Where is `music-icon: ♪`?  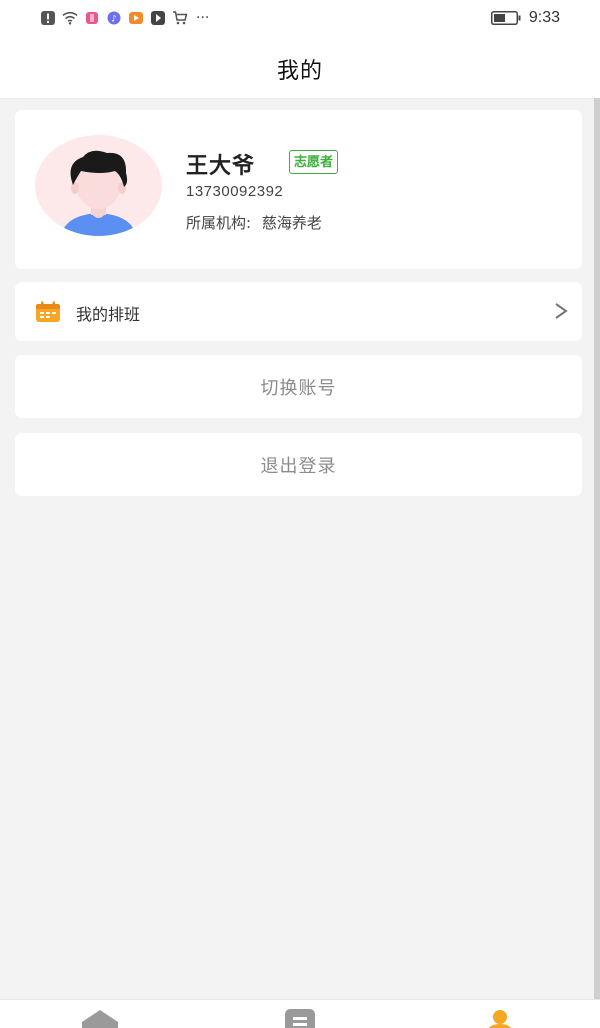 music-icon: ♪ is located at coordinates (114, 18).